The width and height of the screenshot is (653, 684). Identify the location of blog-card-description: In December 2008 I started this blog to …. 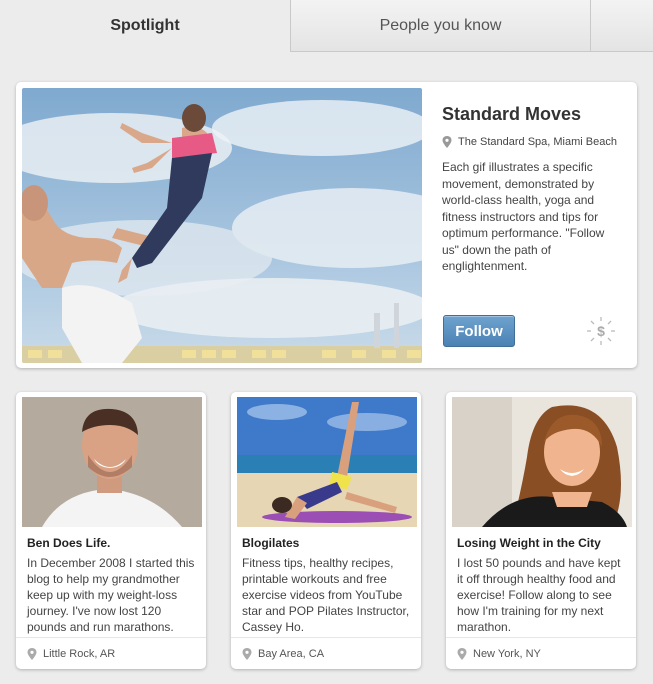
(111, 595).